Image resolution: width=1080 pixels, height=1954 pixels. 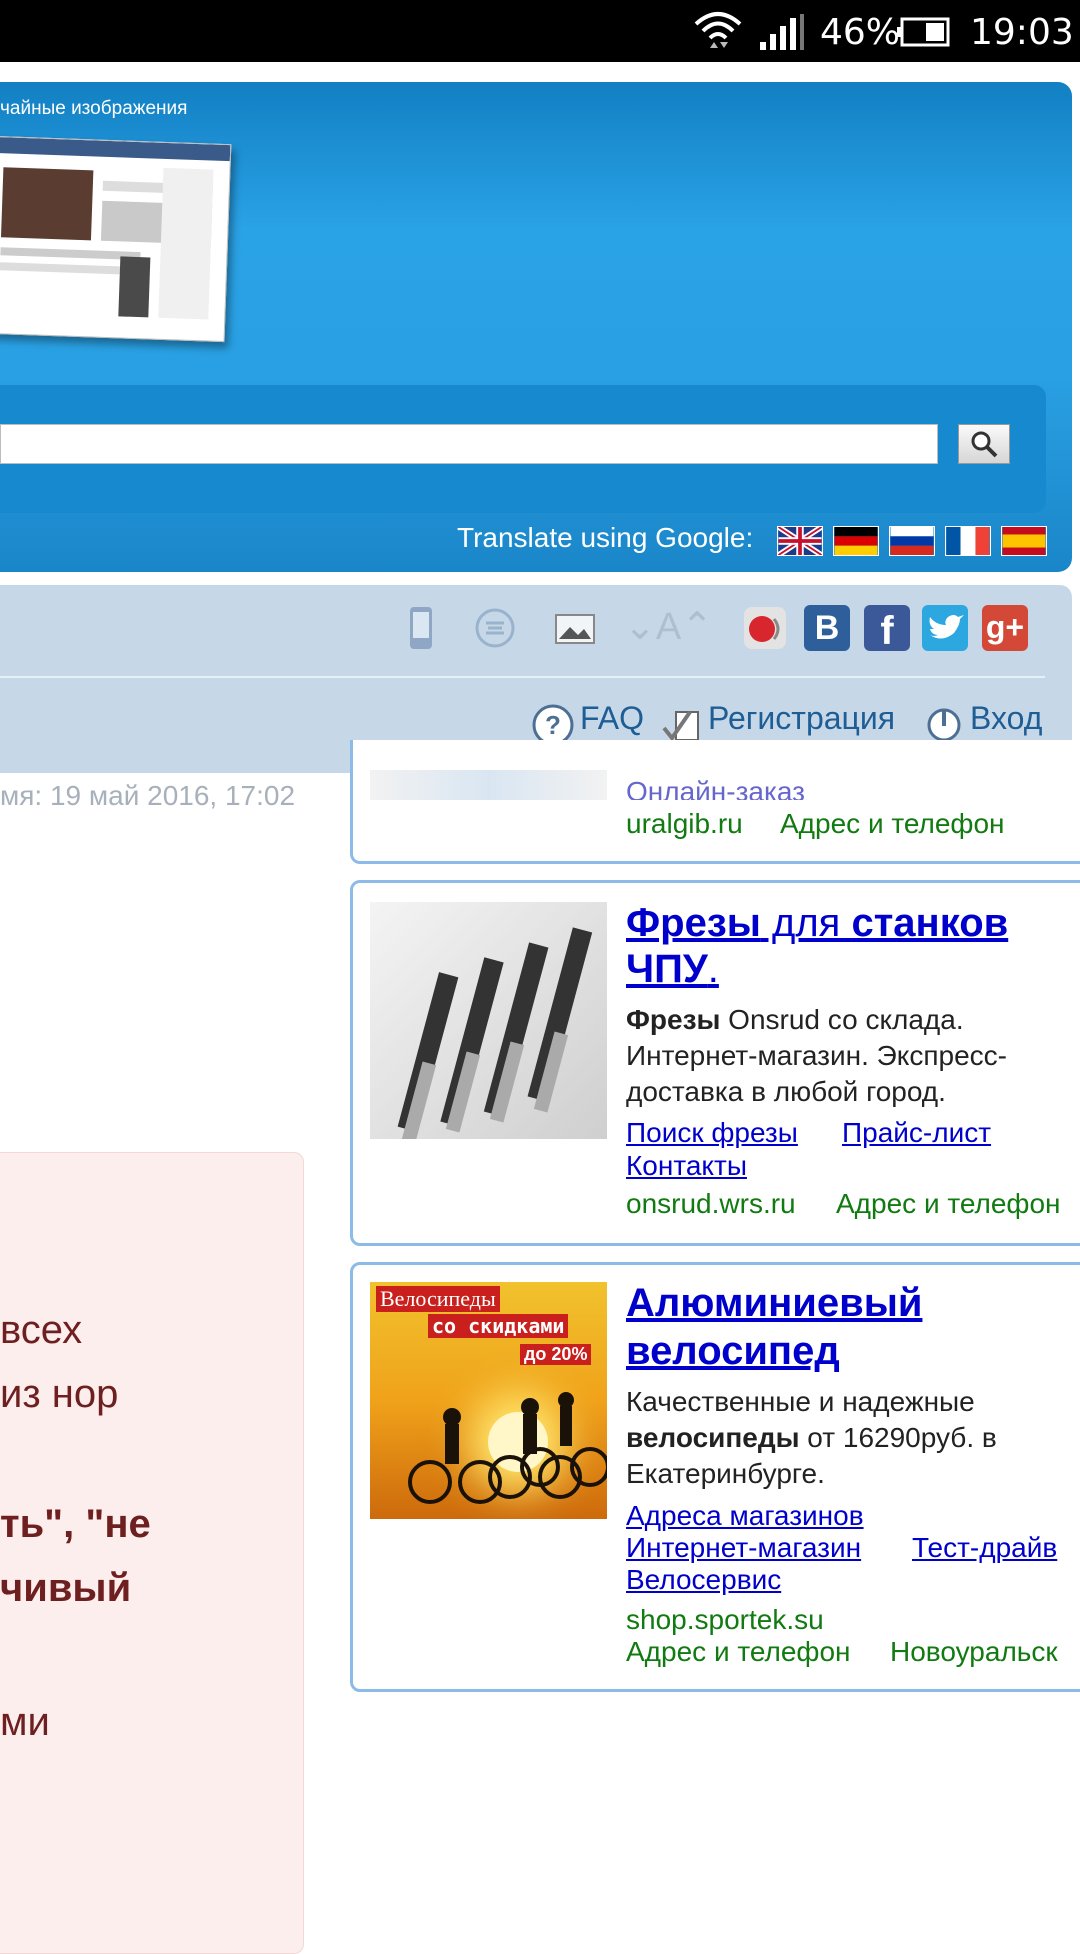 What do you see at coordinates (152, 1553) in the screenshot?
I see `post-box` at bounding box center [152, 1553].